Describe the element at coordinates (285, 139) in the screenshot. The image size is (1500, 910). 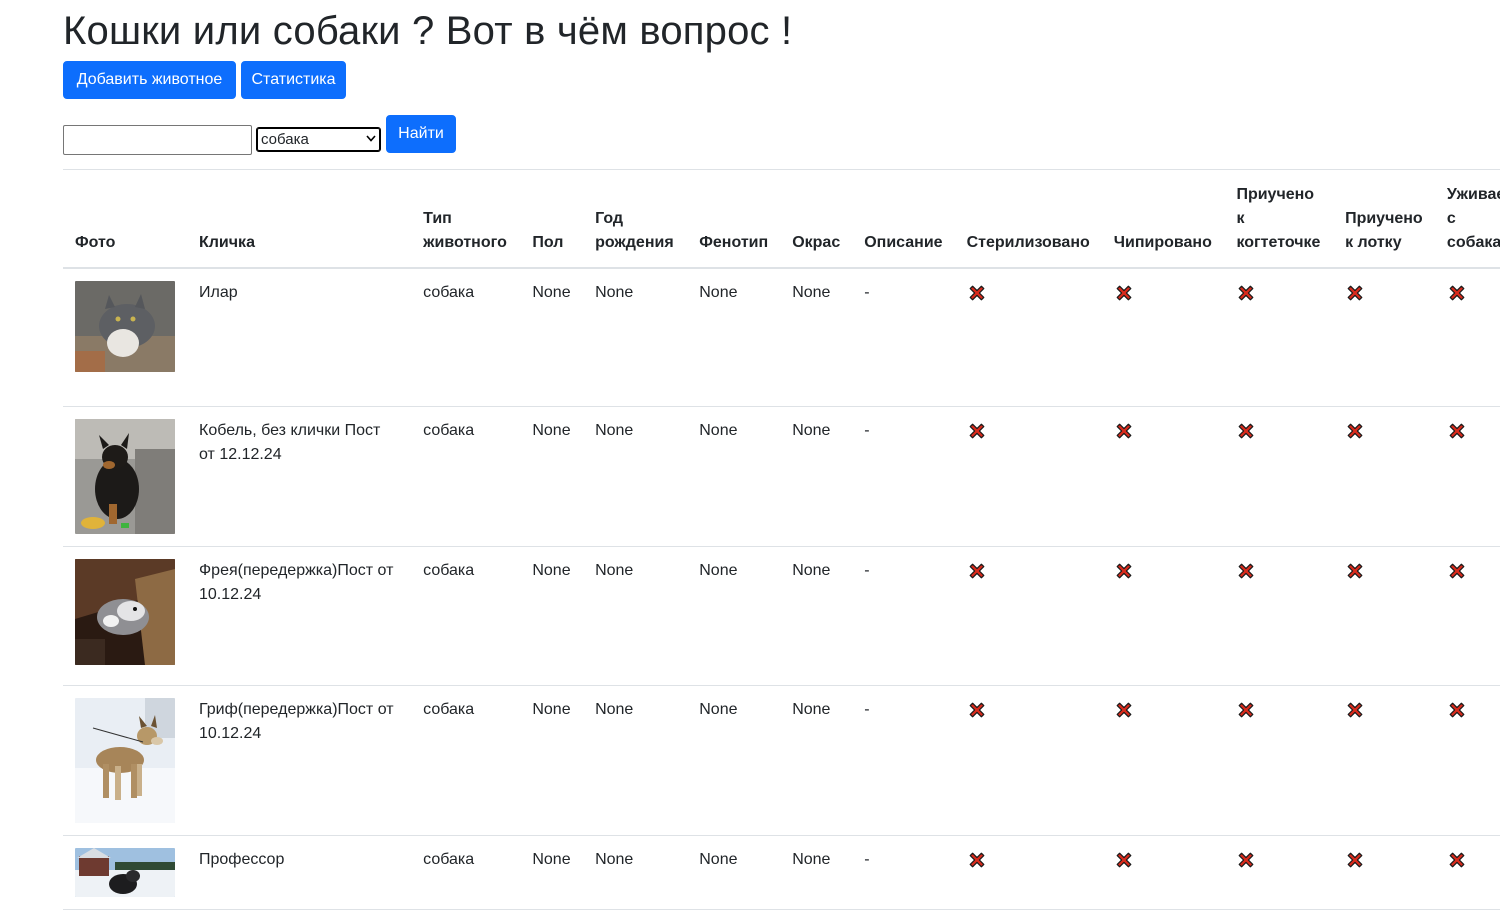
I see `animal-type-select-value: собака` at that location.